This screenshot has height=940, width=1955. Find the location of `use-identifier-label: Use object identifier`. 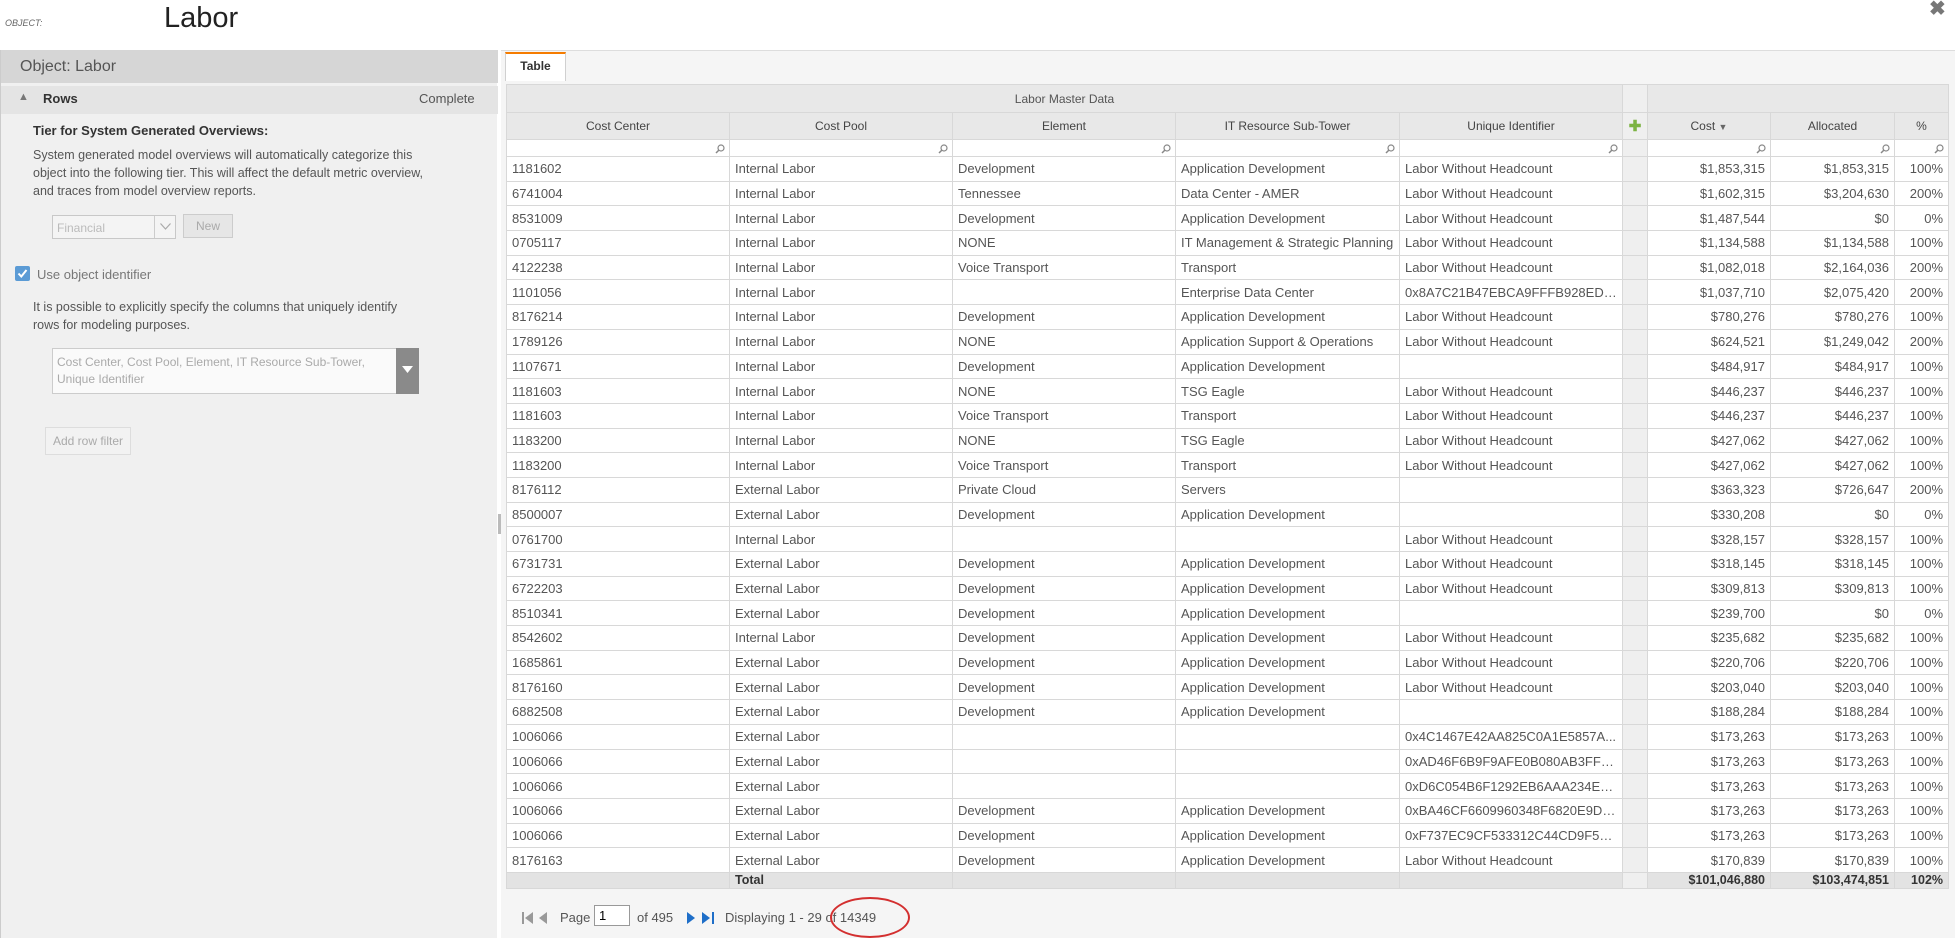

use-identifier-label: Use object identifier is located at coordinates (94, 274).